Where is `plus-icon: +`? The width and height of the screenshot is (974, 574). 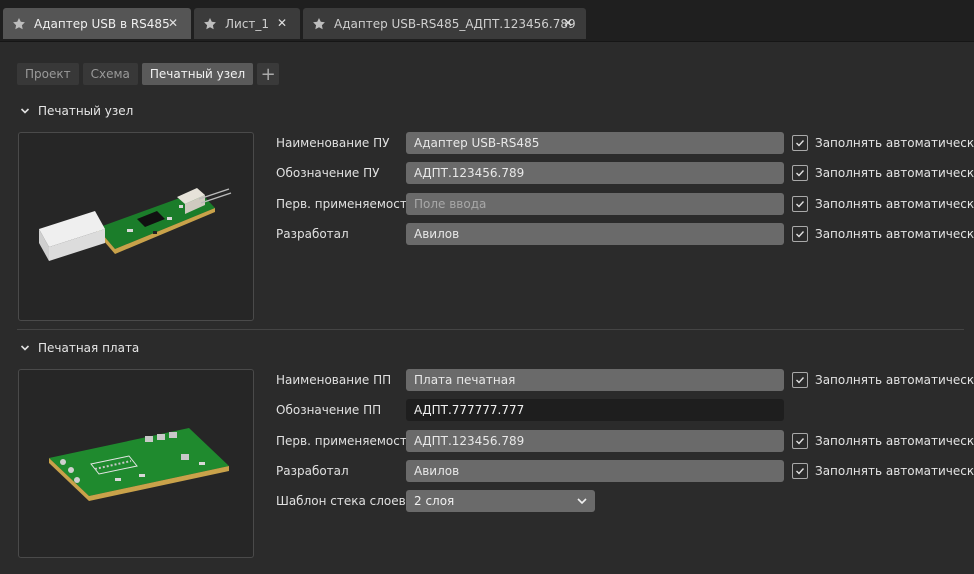
plus-icon: + is located at coordinates (268, 74).